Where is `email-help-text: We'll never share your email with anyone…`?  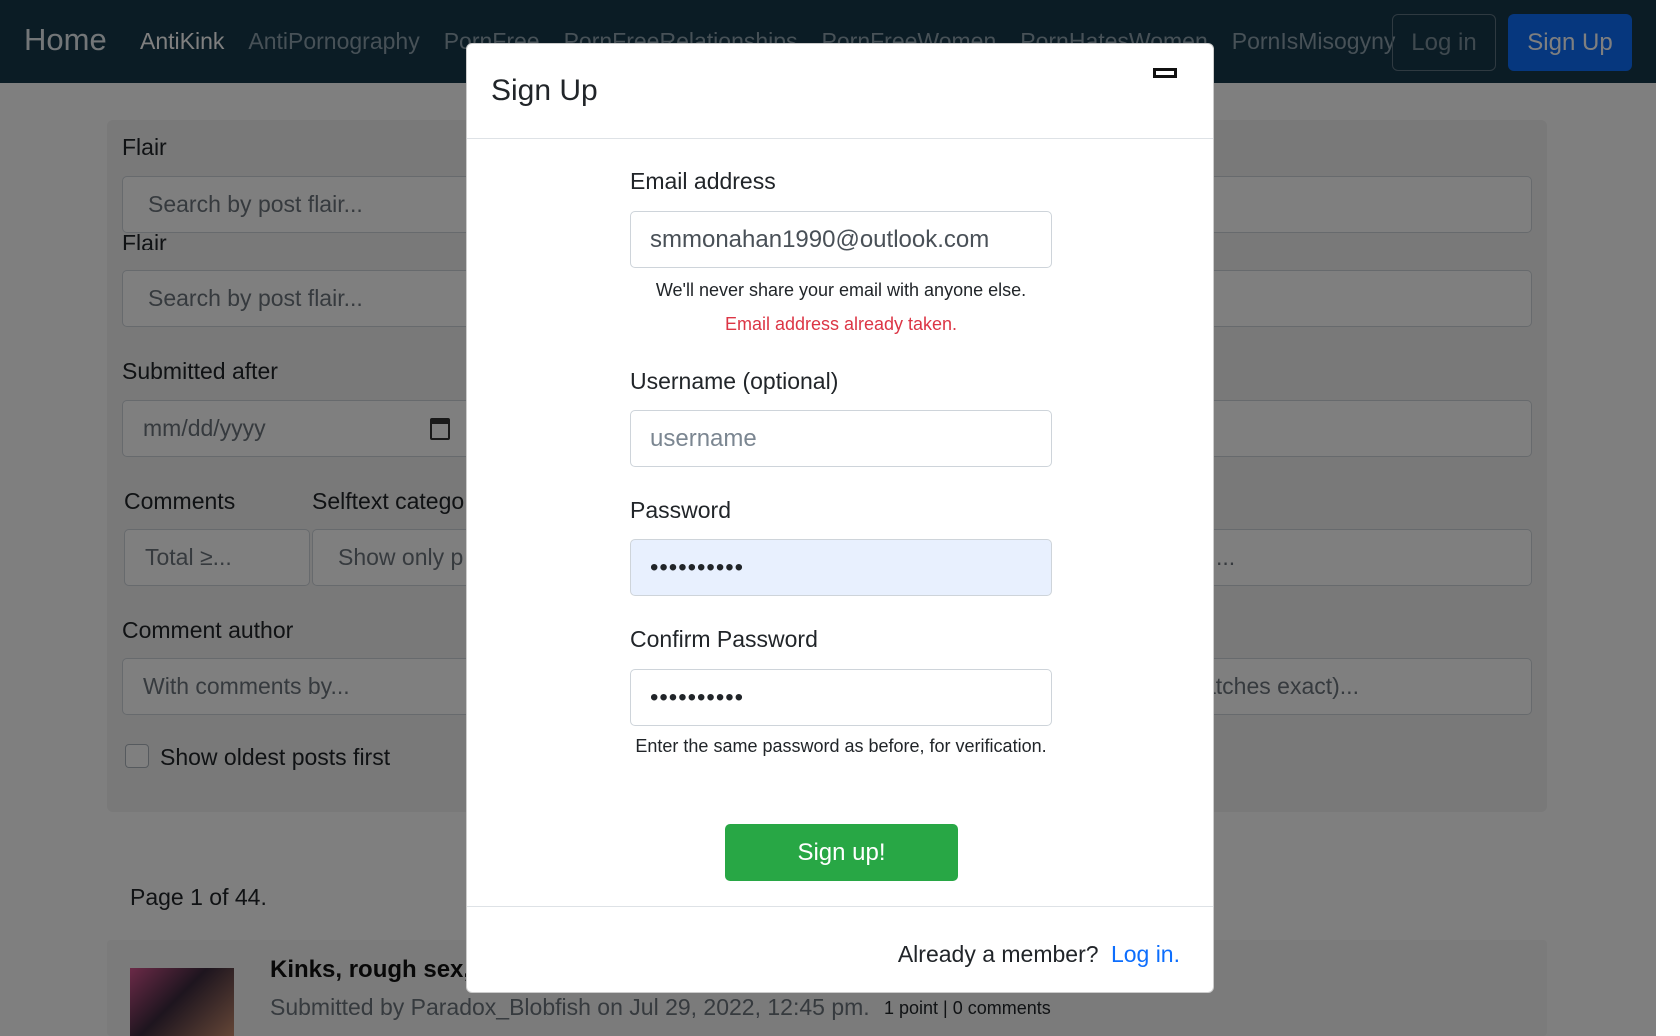
email-help-text: We'll never share your email with anyone… is located at coordinates (841, 290).